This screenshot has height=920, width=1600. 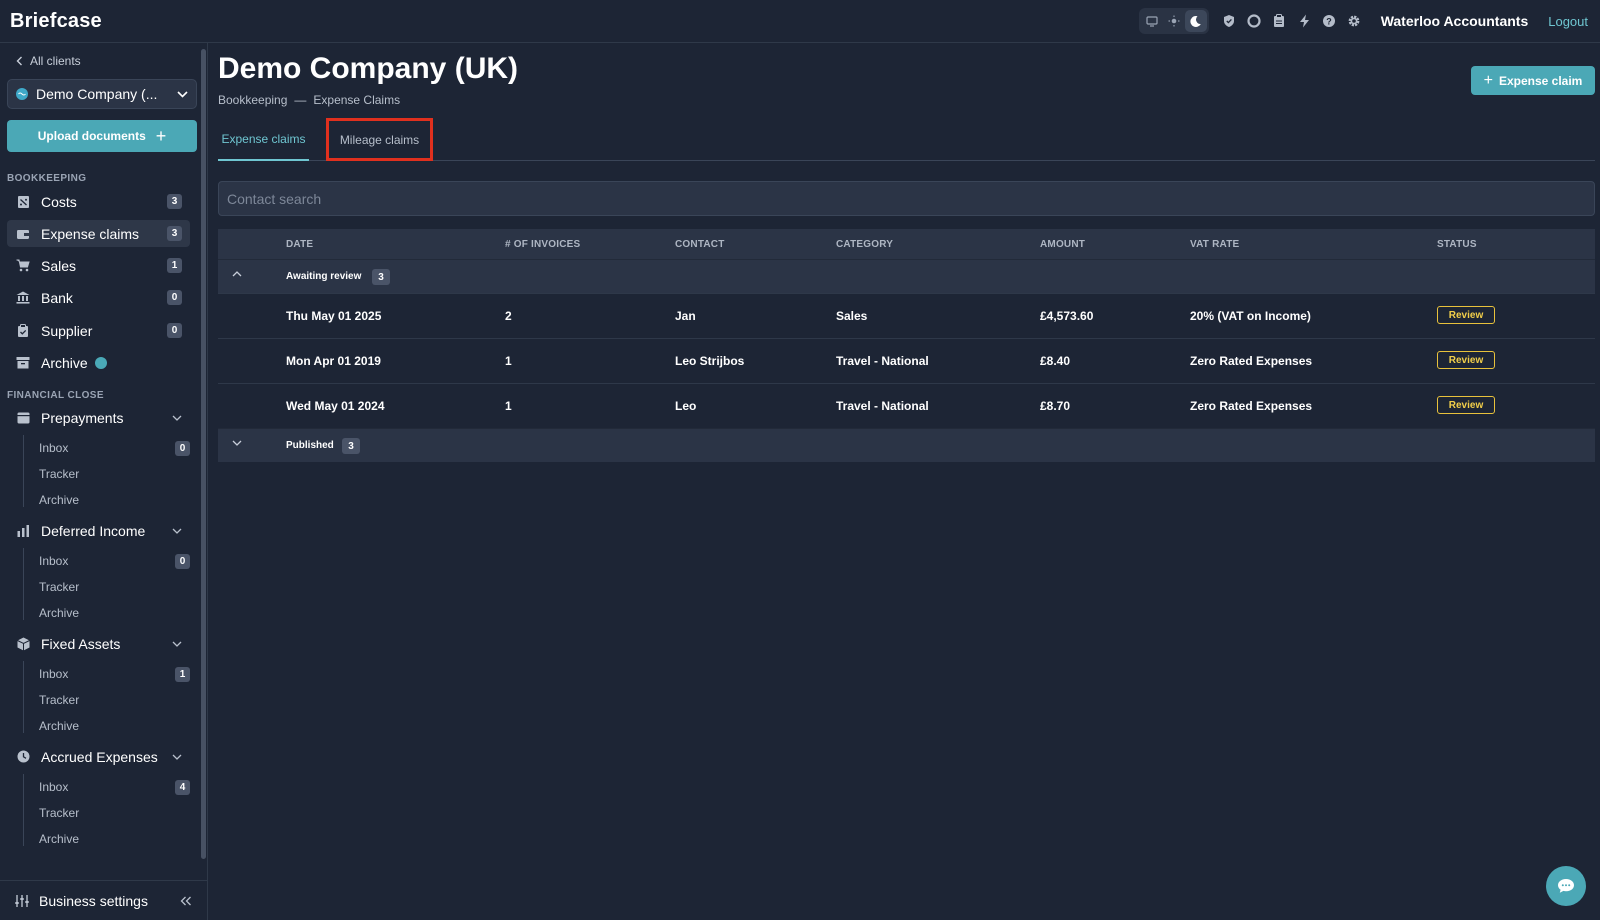 I want to click on sidebar-item-expense-claims: Expense claims 3, so click(x=98, y=233).